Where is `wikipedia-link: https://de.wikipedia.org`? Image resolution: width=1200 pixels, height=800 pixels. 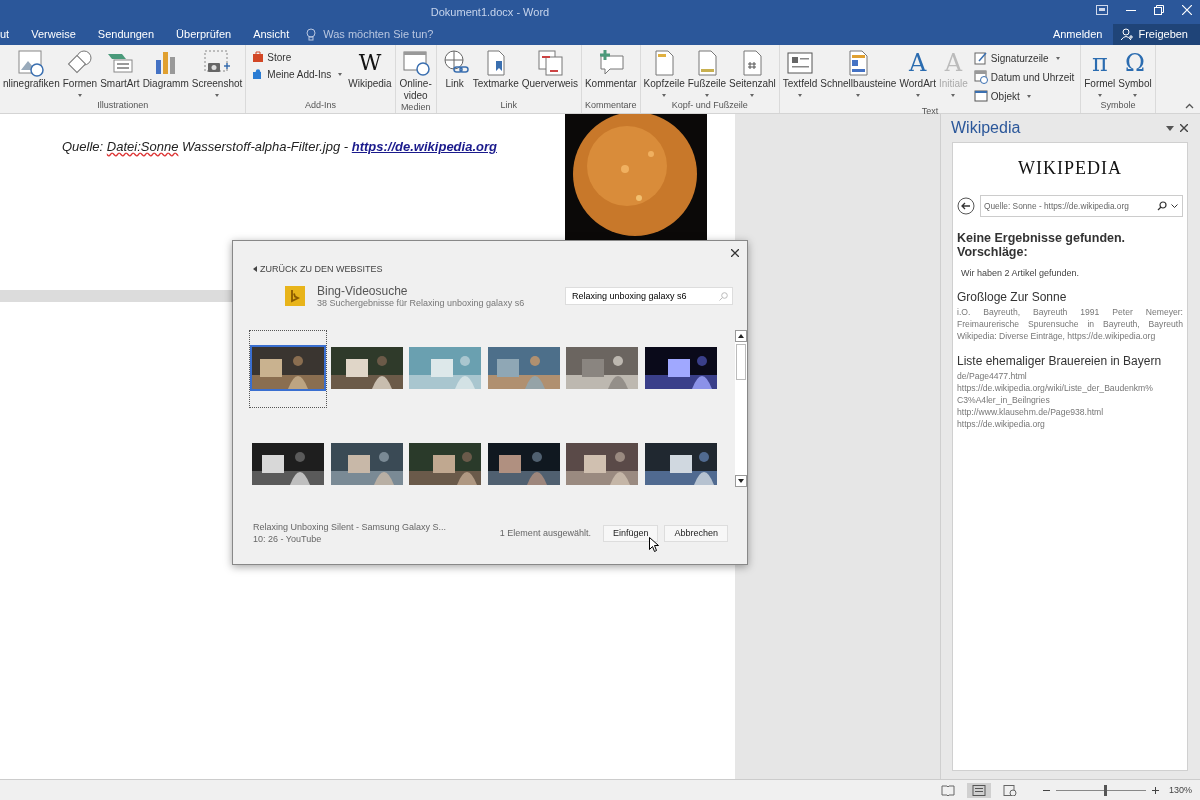 wikipedia-link: https://de.wikipedia.org is located at coordinates (424, 146).